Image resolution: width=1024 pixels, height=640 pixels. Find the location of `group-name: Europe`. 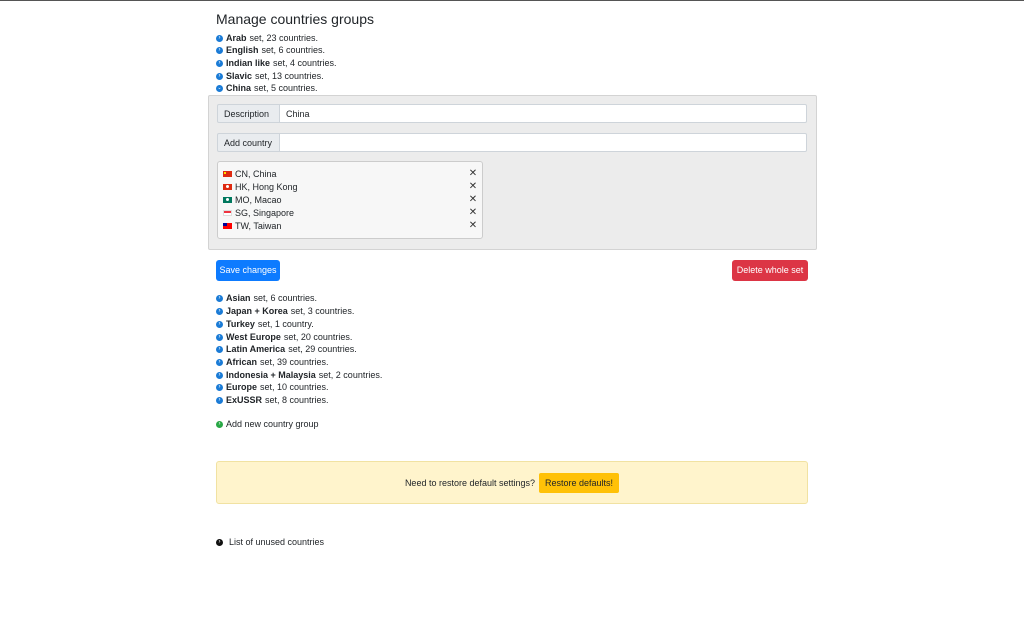

group-name: Europe is located at coordinates (242, 387).